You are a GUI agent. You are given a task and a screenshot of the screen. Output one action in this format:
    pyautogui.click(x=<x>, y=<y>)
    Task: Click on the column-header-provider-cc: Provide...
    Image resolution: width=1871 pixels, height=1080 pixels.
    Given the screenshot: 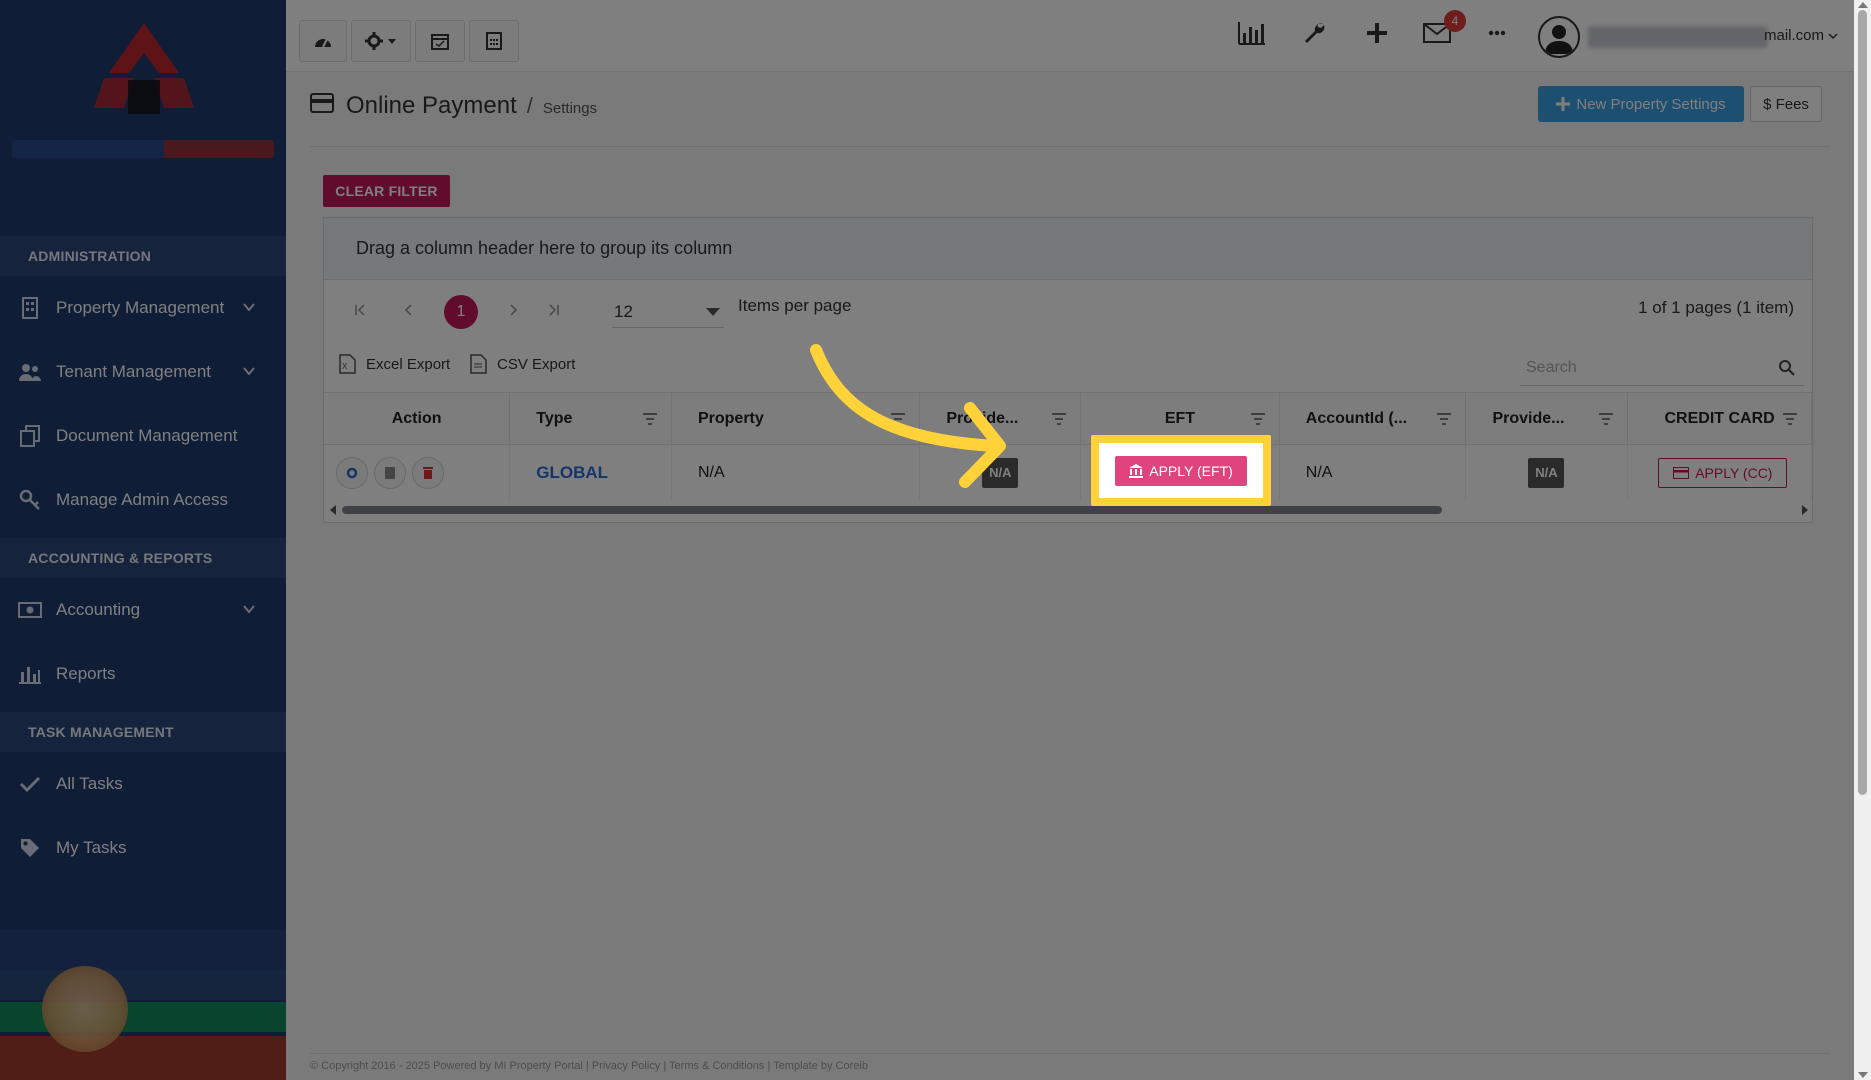 What is the action you would take?
    pyautogui.click(x=1547, y=418)
    